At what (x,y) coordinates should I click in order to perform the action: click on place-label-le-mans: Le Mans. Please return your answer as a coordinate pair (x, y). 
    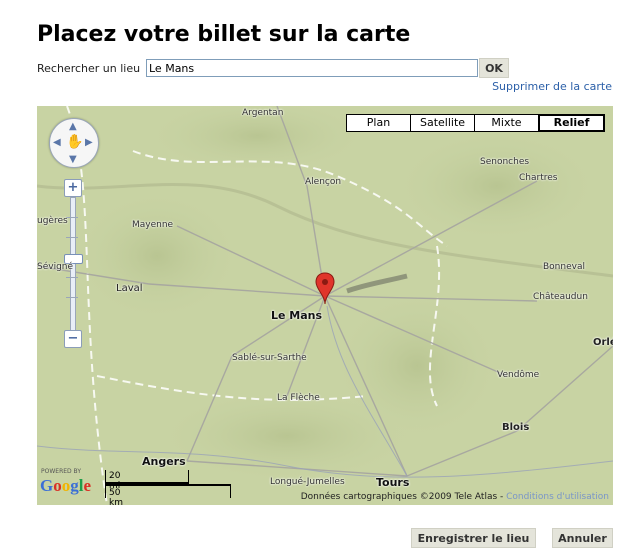
    Looking at the image, I should click on (297, 315).